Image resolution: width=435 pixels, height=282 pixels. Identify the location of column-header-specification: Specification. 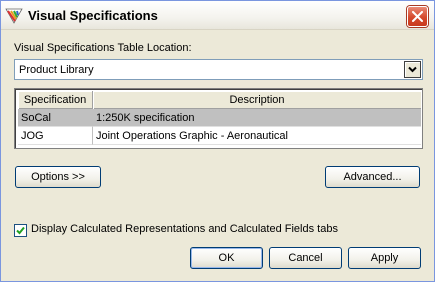
(55, 100).